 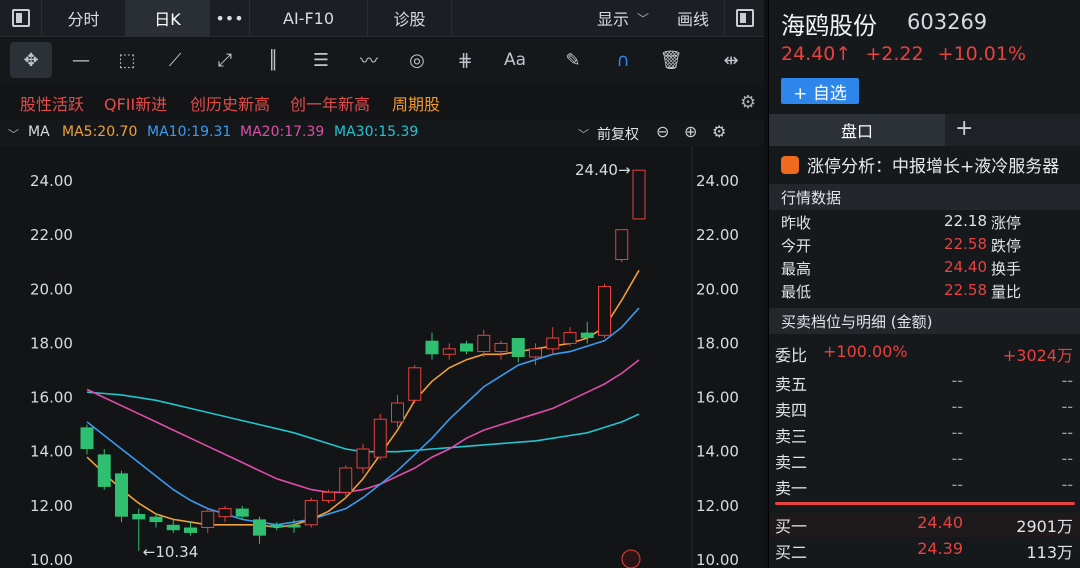 I want to click on high-price-label: 24.40→, so click(x=603, y=170).